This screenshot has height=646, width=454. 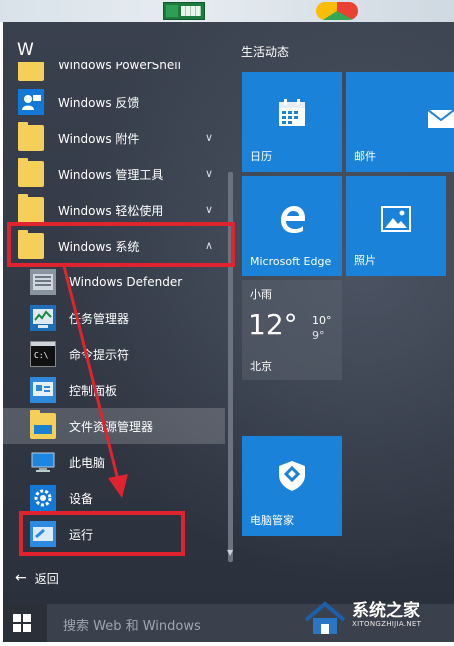 I want to click on watermark: 系统之家 XITONGZHIJIA.NET, so click(x=373, y=617).